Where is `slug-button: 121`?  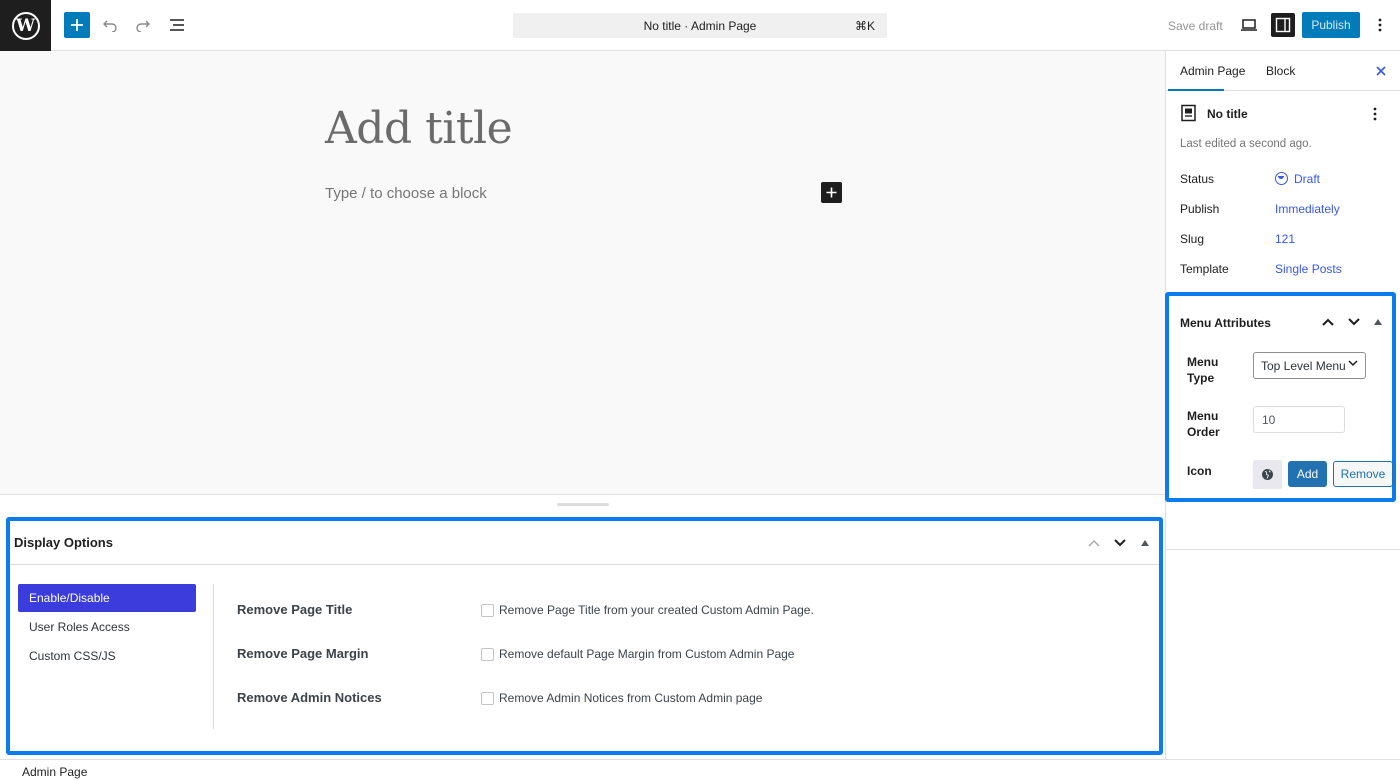 slug-button: 121 is located at coordinates (1285, 239).